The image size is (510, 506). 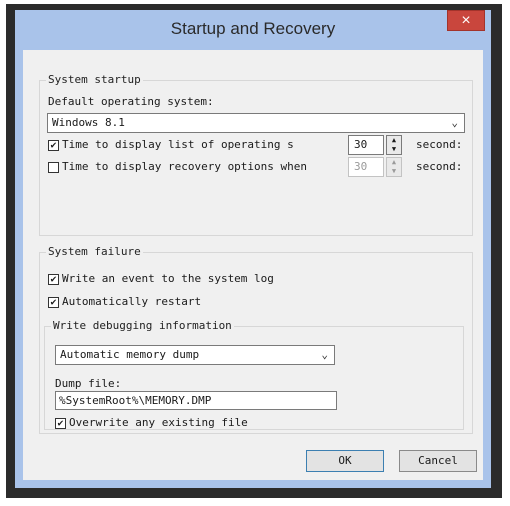 I want to click on time-list-value: 30, so click(x=361, y=144).